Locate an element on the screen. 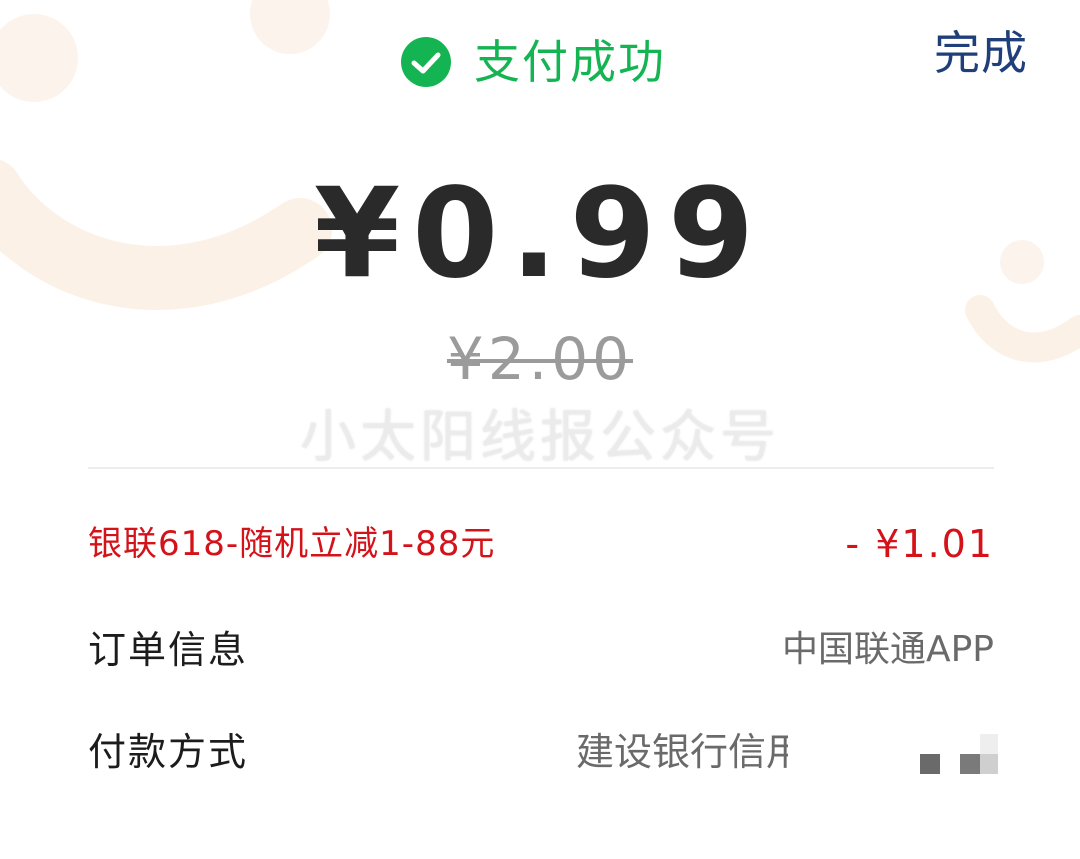 This screenshot has height=859, width=1080. paid-amount: ¥0.99 is located at coordinates (540, 234).